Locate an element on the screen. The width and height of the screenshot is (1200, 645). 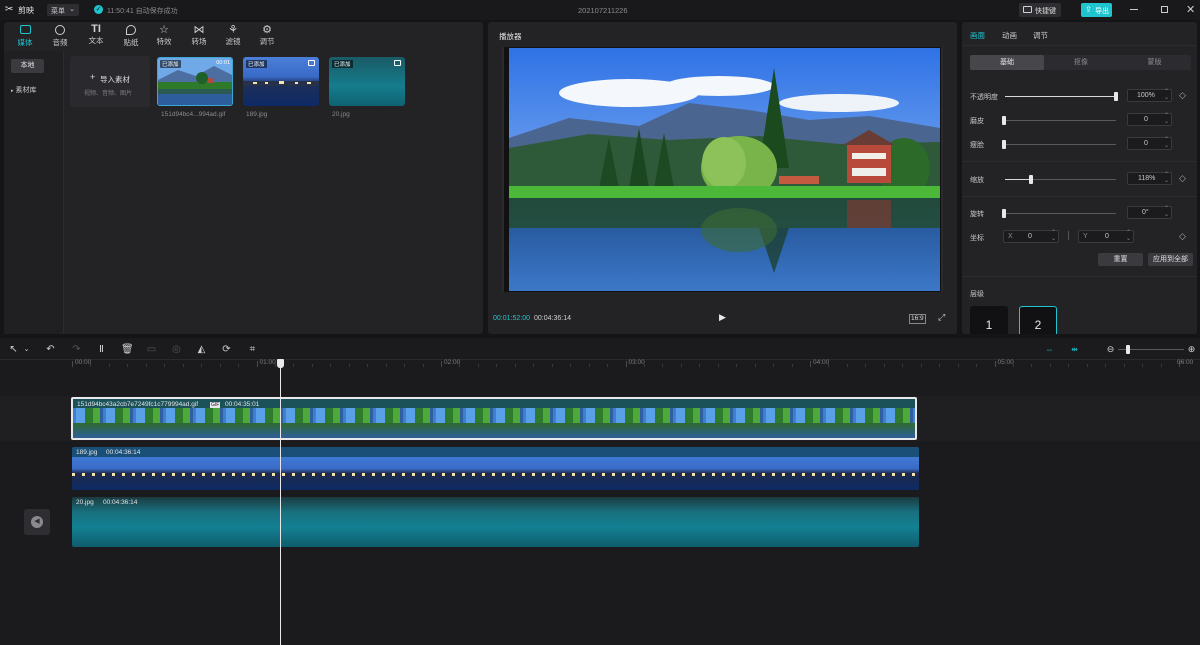
separator is located at coordinates (1068, 235).